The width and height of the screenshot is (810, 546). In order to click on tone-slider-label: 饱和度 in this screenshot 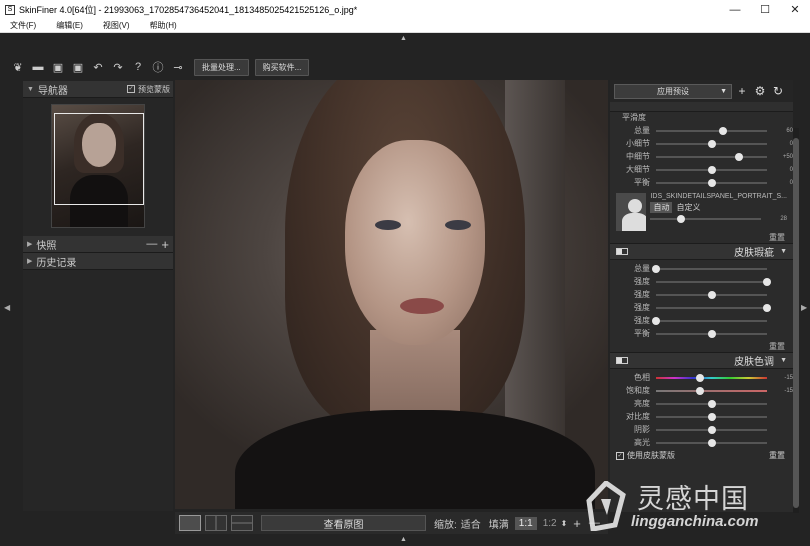, I will do `click(638, 390)`.